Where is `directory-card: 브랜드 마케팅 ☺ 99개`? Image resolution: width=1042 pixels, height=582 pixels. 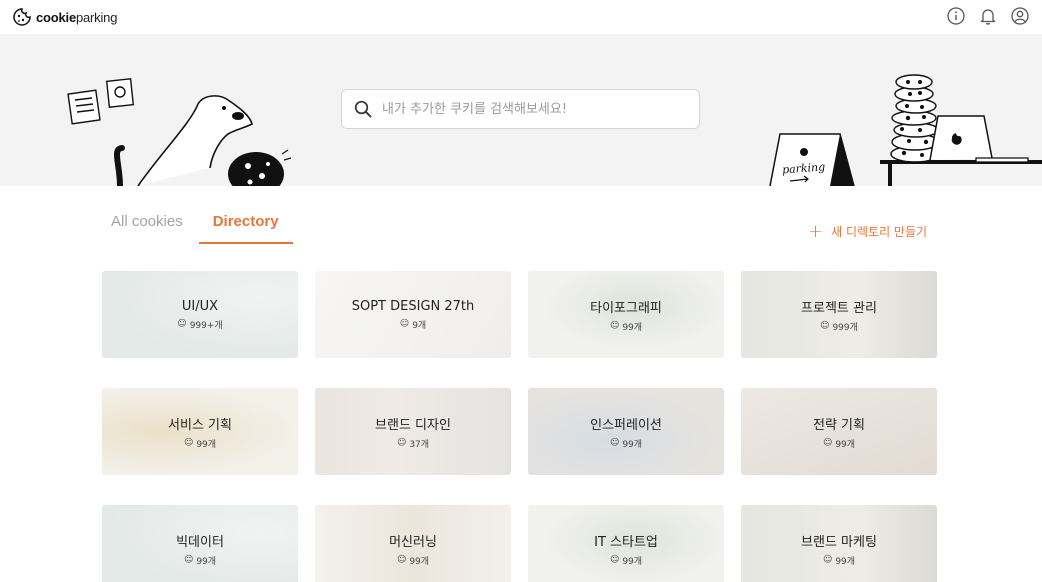 directory-card: 브랜드 마케팅 ☺ 99개 is located at coordinates (839, 543).